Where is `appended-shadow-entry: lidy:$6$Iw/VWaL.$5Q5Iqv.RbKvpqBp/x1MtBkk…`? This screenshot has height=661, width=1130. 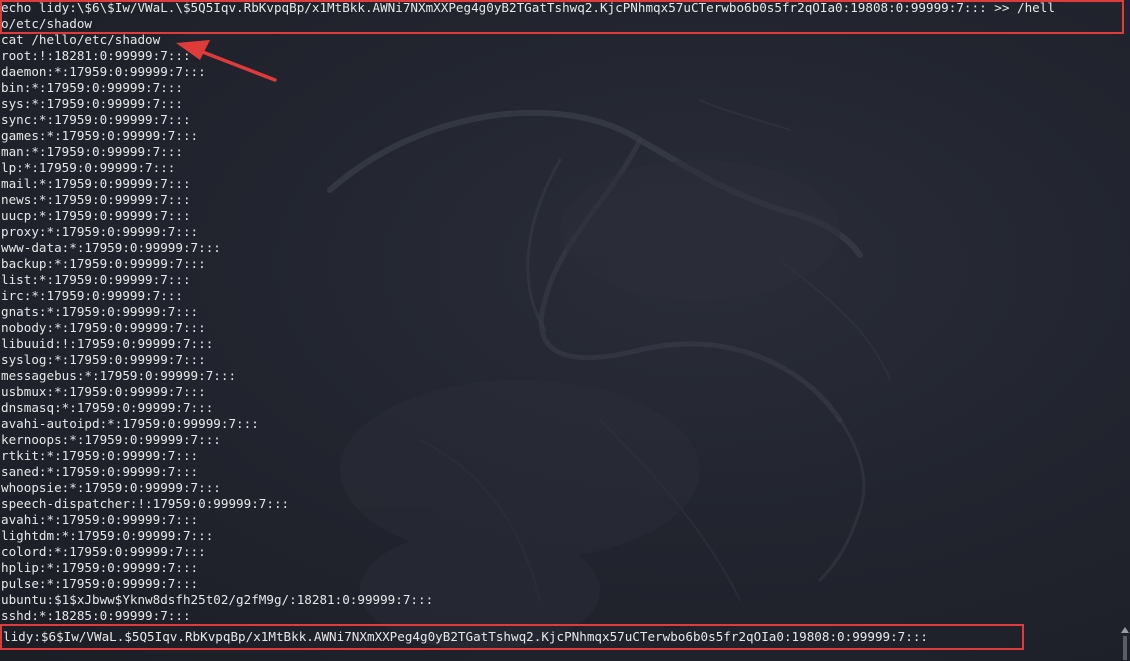
appended-shadow-entry: lidy:$6$Iw/VWaL.$5Q5Iqv.RbKvpqBp/x1MtBkk… is located at coordinates (466, 636).